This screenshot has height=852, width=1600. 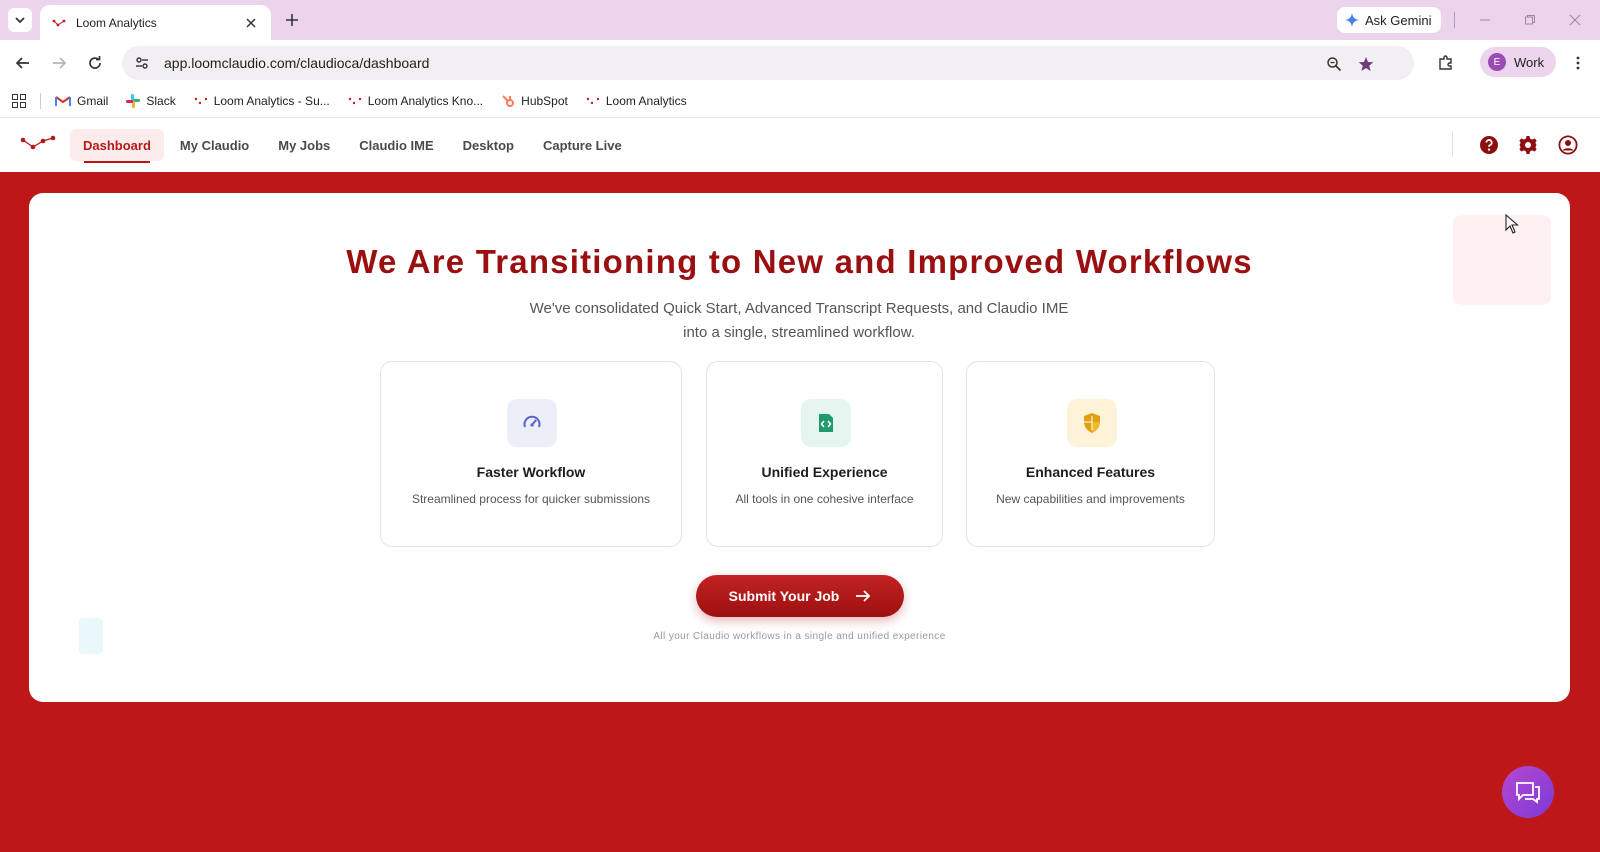 I want to click on loom-logo-icon, so click(x=38, y=142).